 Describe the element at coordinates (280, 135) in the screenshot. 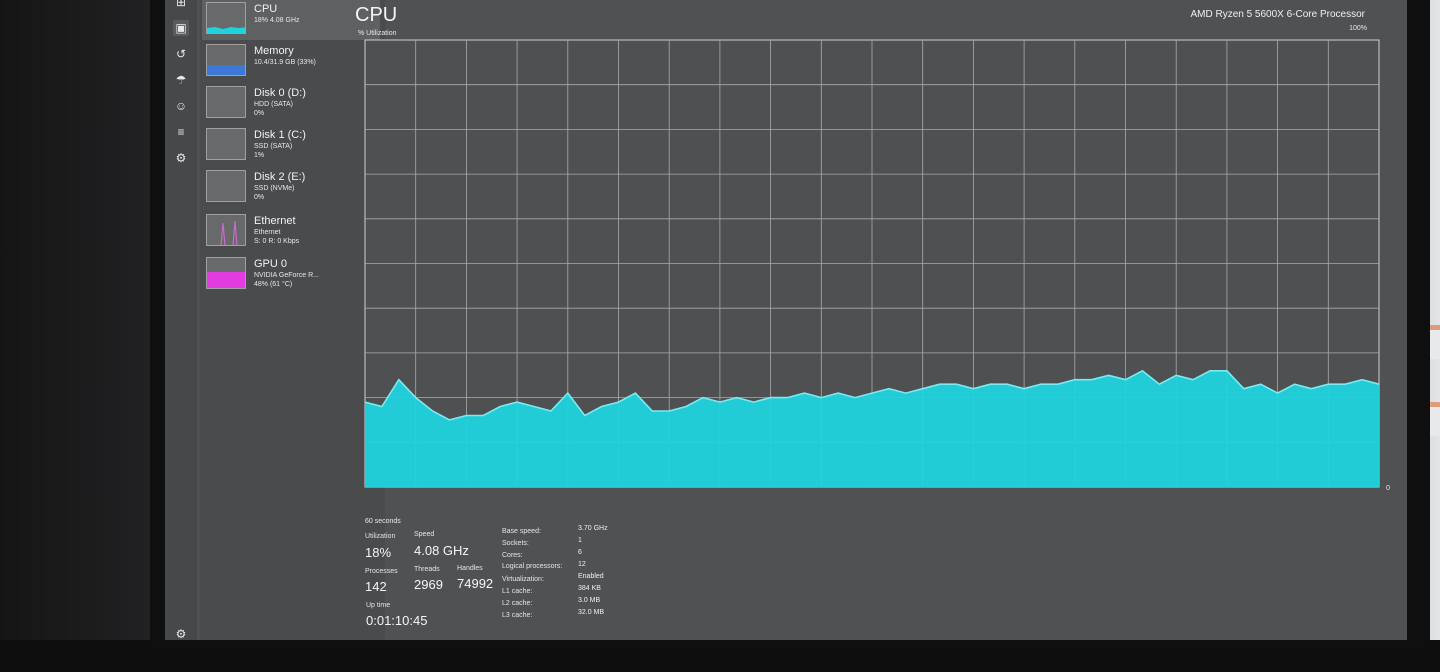

I see `device-title: Disk 1 (C:)` at that location.